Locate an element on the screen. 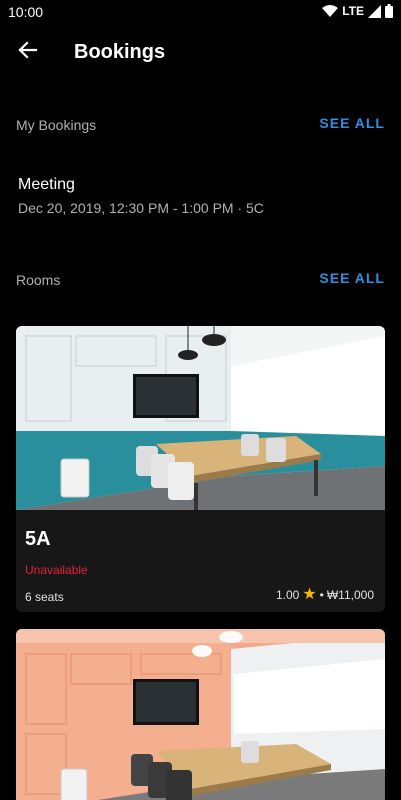 The width and height of the screenshot is (401, 800). my-bookings-see-all-button: SEE ALL is located at coordinates (352, 123).